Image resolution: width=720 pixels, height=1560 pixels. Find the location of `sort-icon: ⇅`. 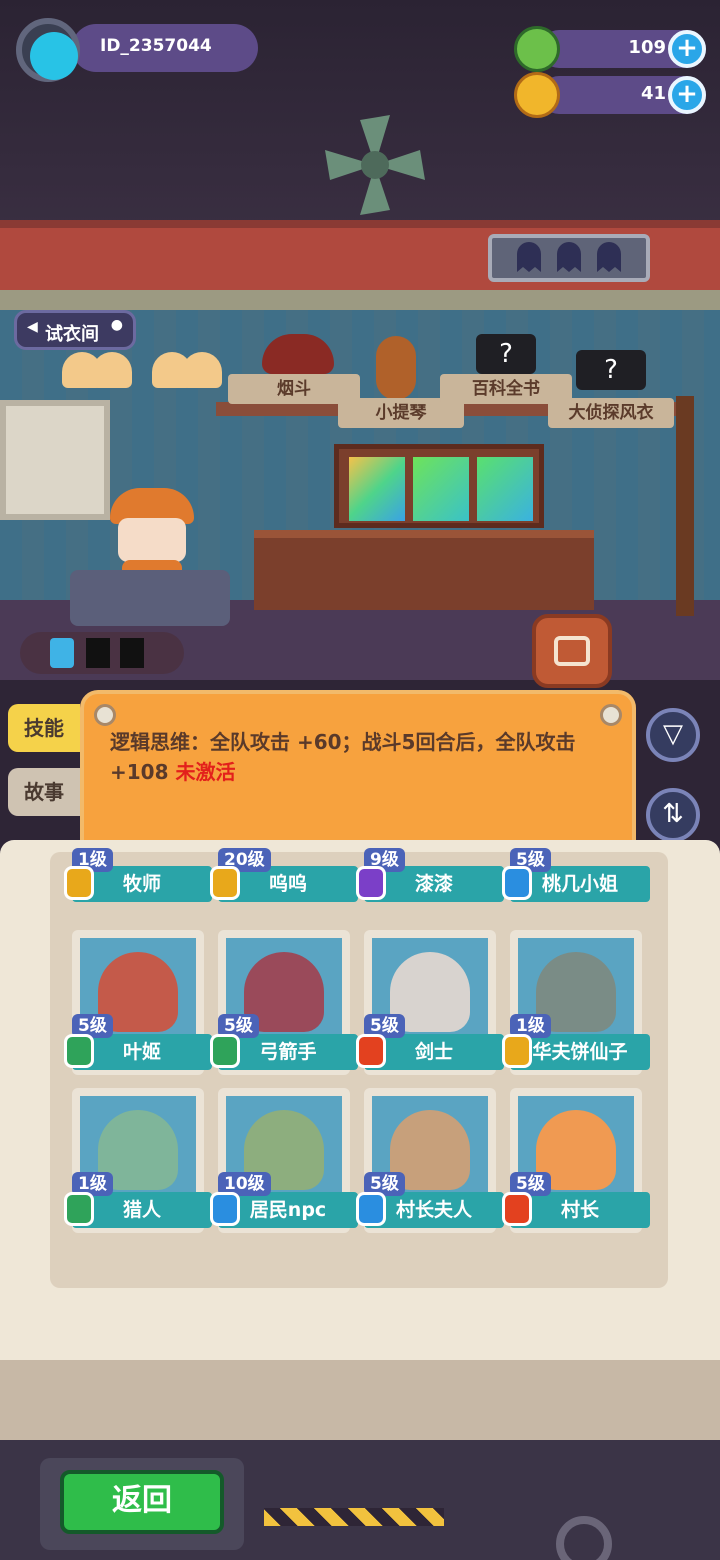

sort-icon: ⇅ is located at coordinates (673, 814).